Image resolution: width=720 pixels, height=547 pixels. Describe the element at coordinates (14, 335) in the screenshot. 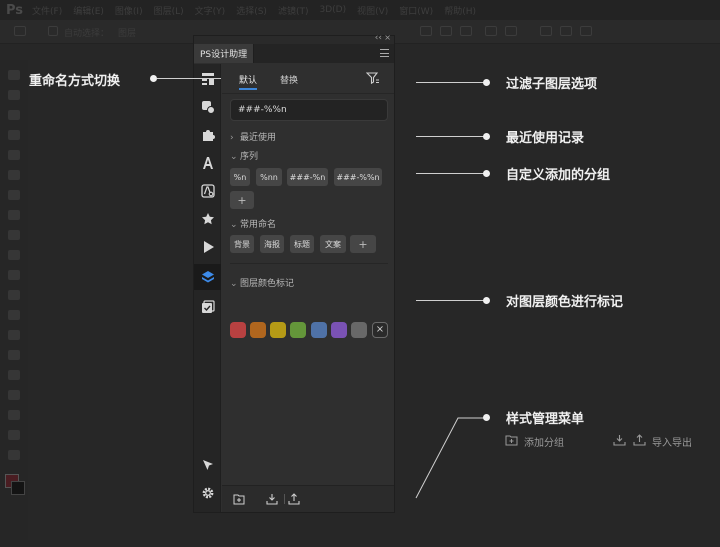

I see `dodge-tool-icon` at that location.